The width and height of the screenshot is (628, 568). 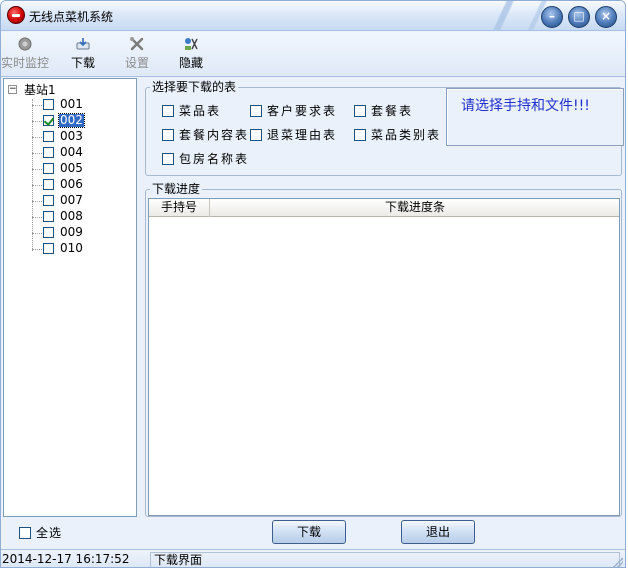 What do you see at coordinates (136, 63) in the screenshot?
I see `settings-label: 设置` at bounding box center [136, 63].